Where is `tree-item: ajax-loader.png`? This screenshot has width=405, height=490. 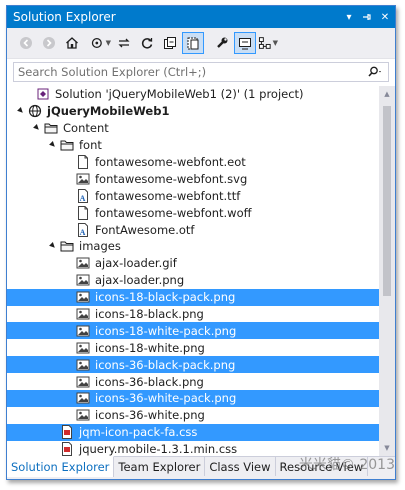 tree-item: ajax-loader.png is located at coordinates (193, 280).